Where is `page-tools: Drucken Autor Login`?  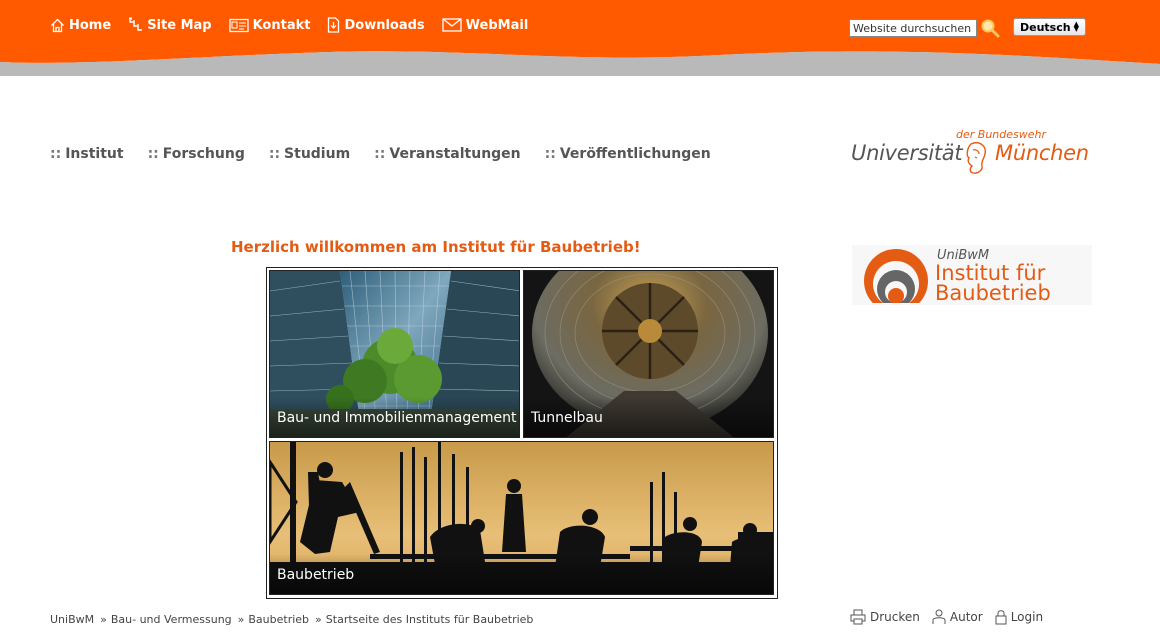 page-tools: Drucken Autor Login is located at coordinates (952, 617).